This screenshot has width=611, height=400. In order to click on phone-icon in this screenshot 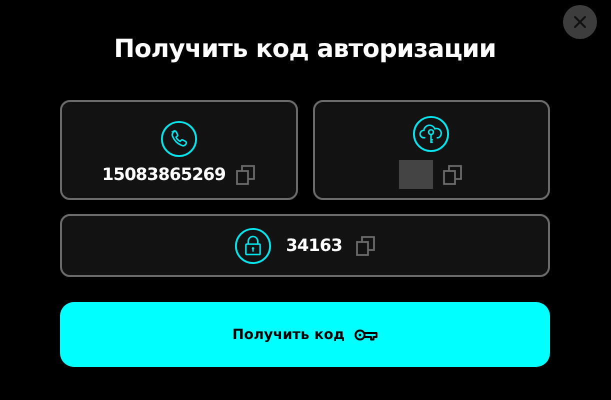, I will do `click(179, 139)`.